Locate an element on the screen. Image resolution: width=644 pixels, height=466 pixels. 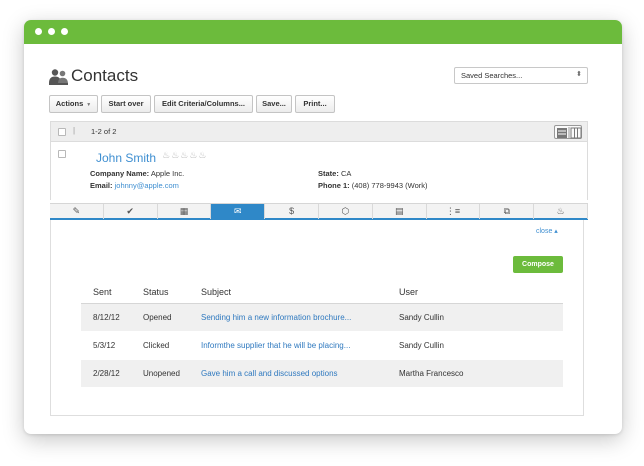
tab-email-icon: ✉ is located at coordinates (238, 211).